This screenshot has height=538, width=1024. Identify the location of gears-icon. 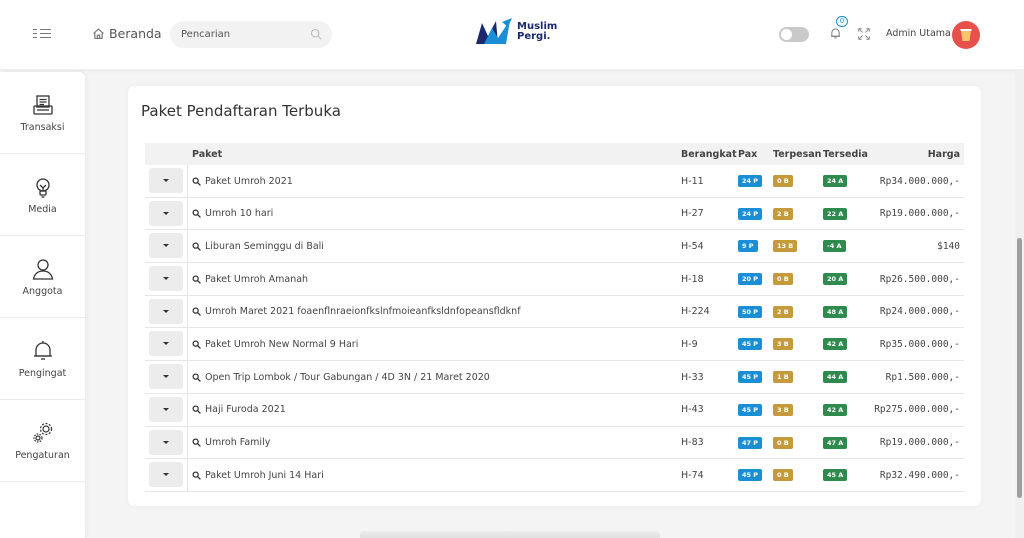
(42, 432).